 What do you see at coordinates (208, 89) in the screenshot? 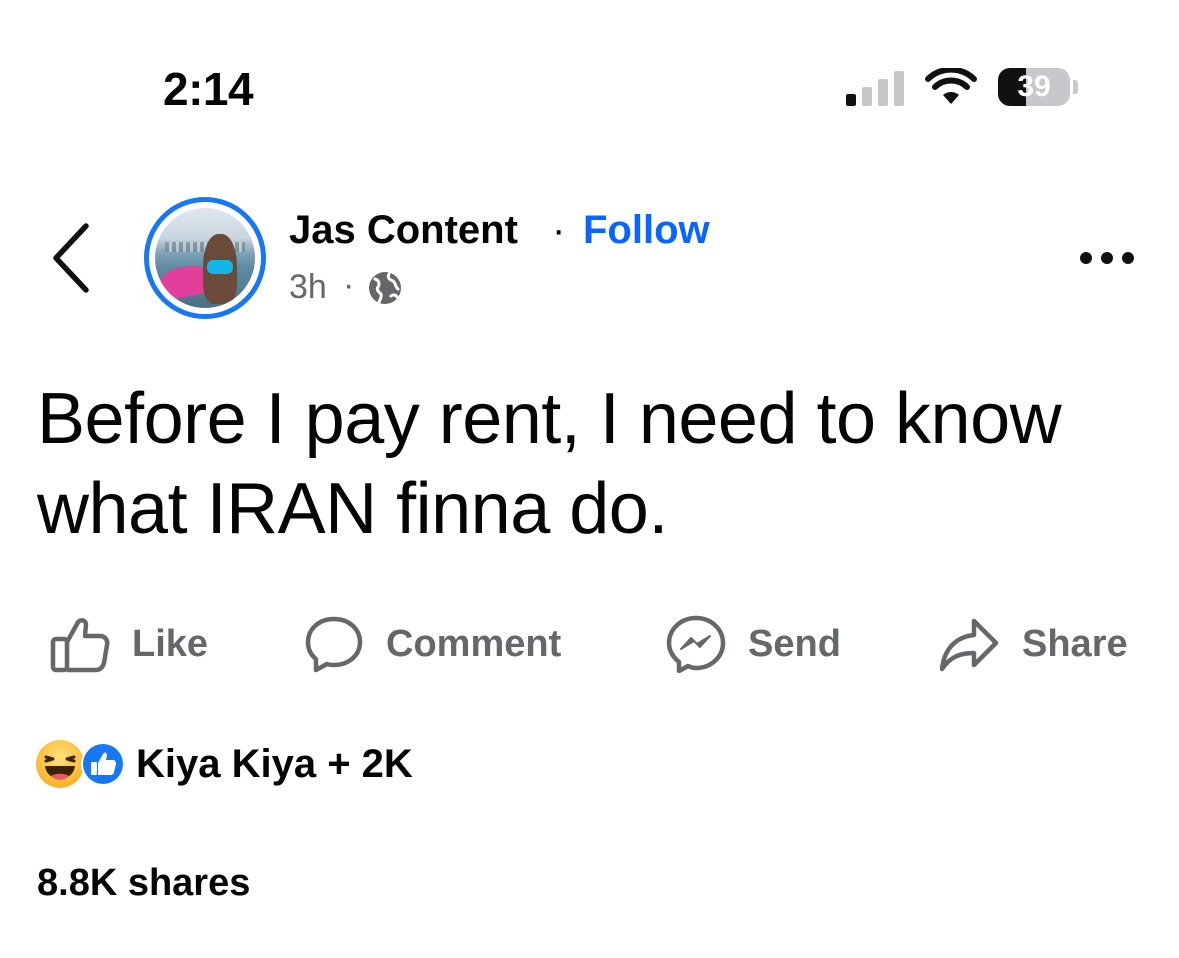
I see `status-bar-time: 2:14` at bounding box center [208, 89].